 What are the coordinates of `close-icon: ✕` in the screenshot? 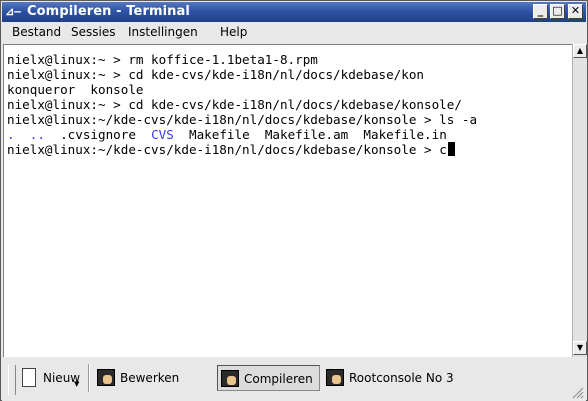 It's located at (575, 10).